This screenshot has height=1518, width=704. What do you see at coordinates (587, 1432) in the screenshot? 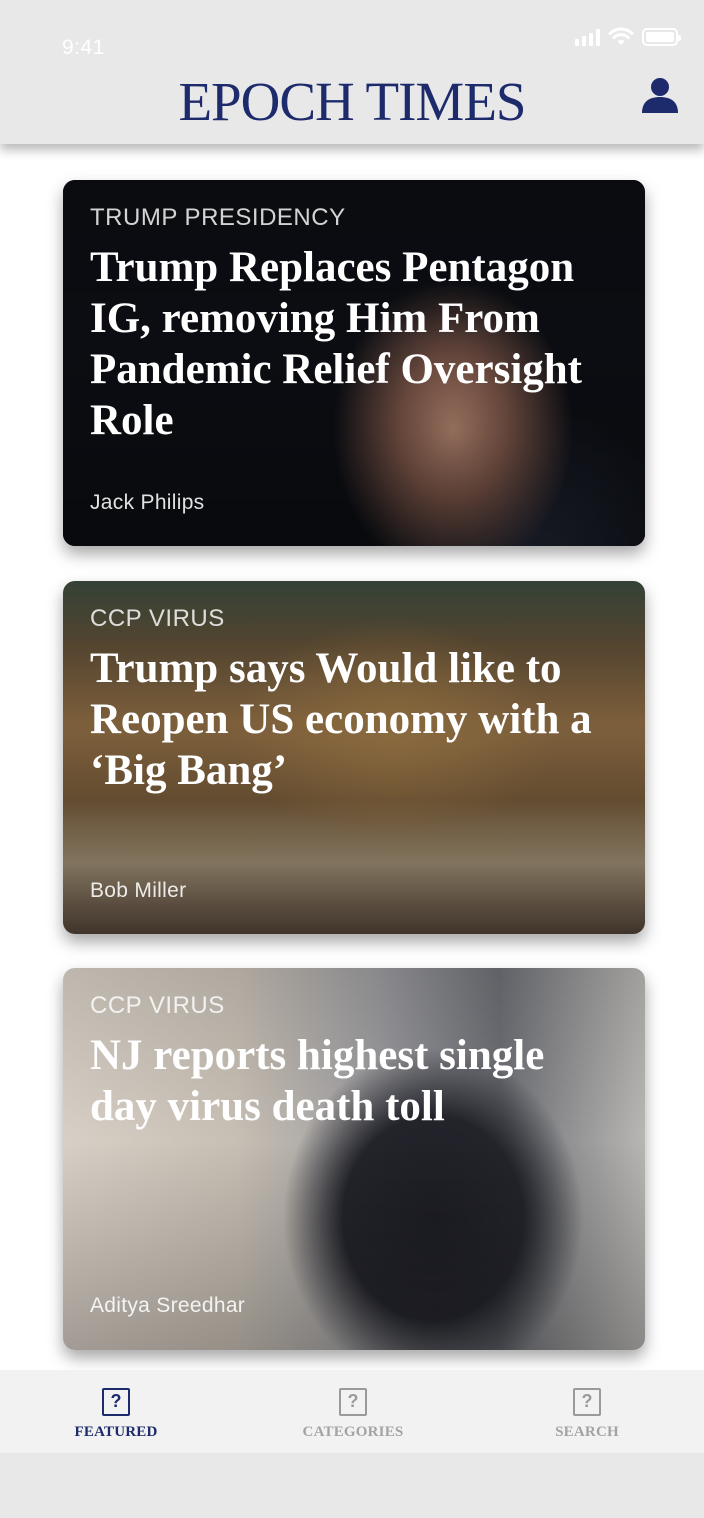
I see `tab-label: SEARCH` at bounding box center [587, 1432].